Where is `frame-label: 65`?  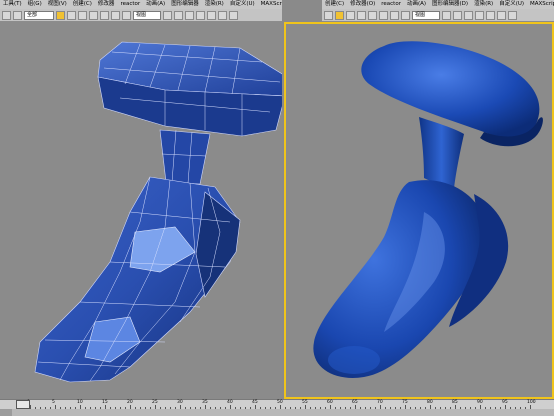
frame-label: 65 is located at coordinates (355, 402).